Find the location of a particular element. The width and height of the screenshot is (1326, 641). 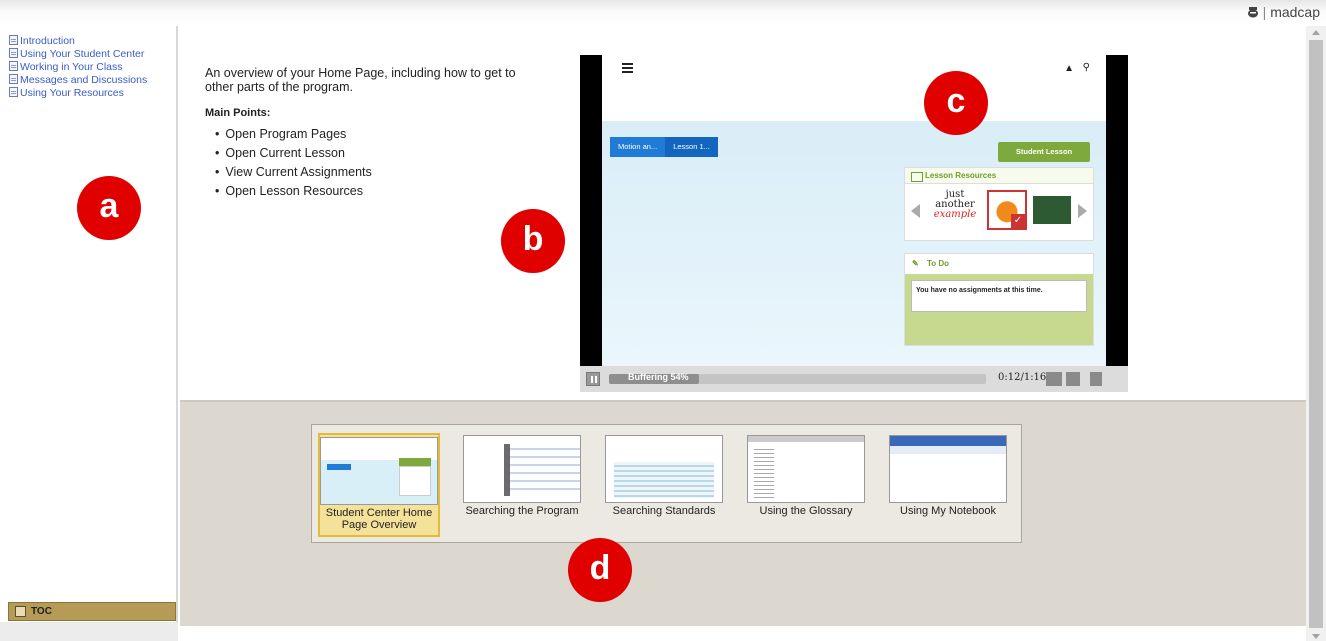

gallery-caption: Using My Notebook is located at coordinates (948, 511).